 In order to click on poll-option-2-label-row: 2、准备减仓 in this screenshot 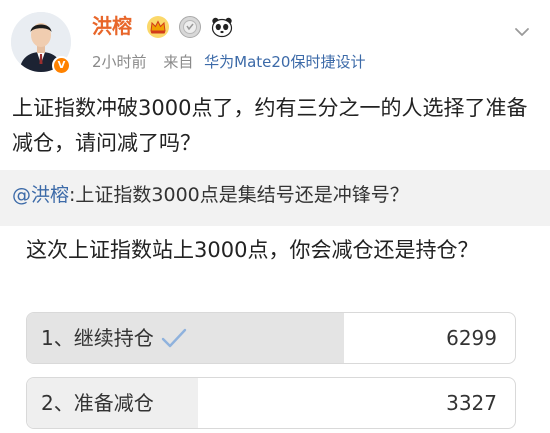, I will do `click(97, 403)`.